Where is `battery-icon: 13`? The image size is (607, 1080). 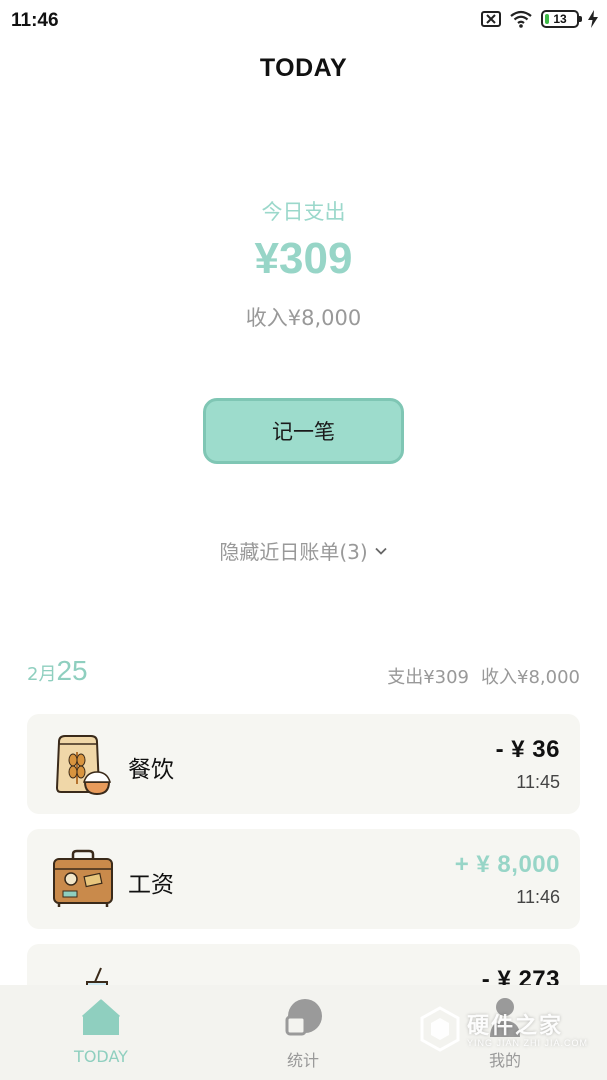 battery-icon: 13 is located at coordinates (561, 19).